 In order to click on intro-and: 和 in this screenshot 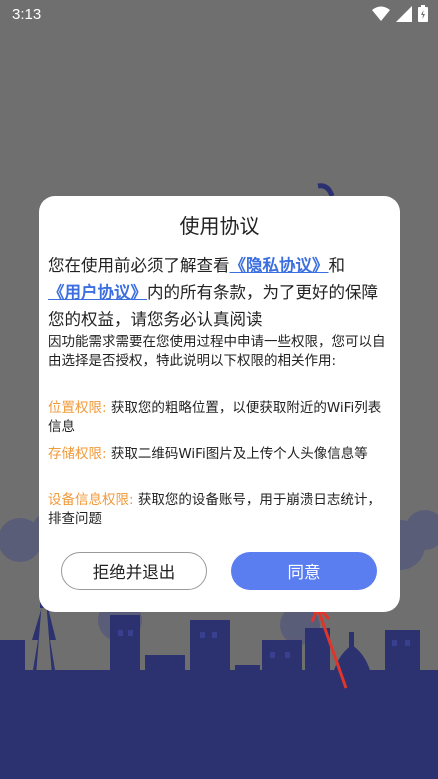, I will do `click(337, 265)`.